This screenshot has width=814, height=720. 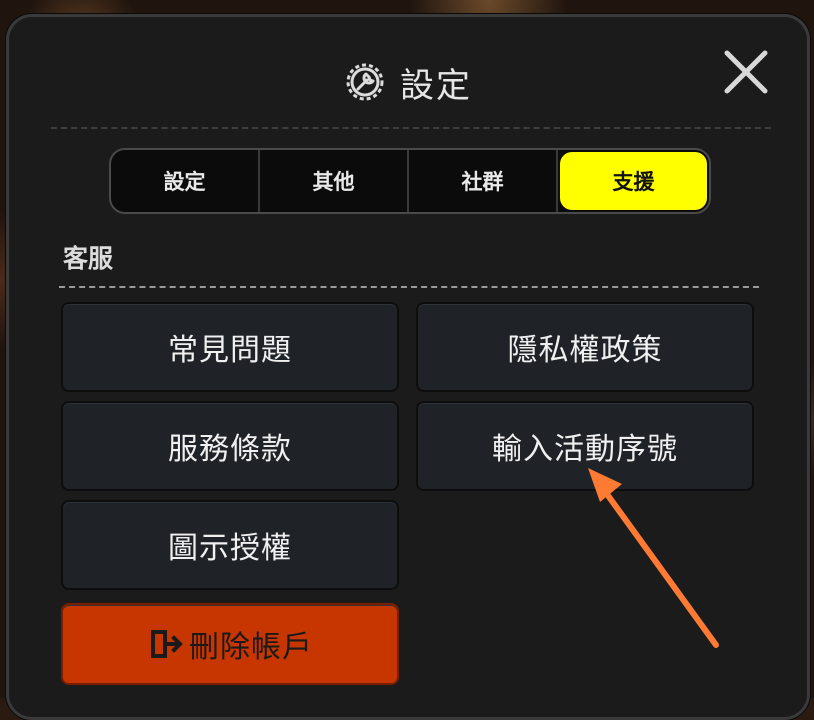 What do you see at coordinates (585, 449) in the screenshot?
I see `redeem-code-button-label: 輸入活動序號` at bounding box center [585, 449].